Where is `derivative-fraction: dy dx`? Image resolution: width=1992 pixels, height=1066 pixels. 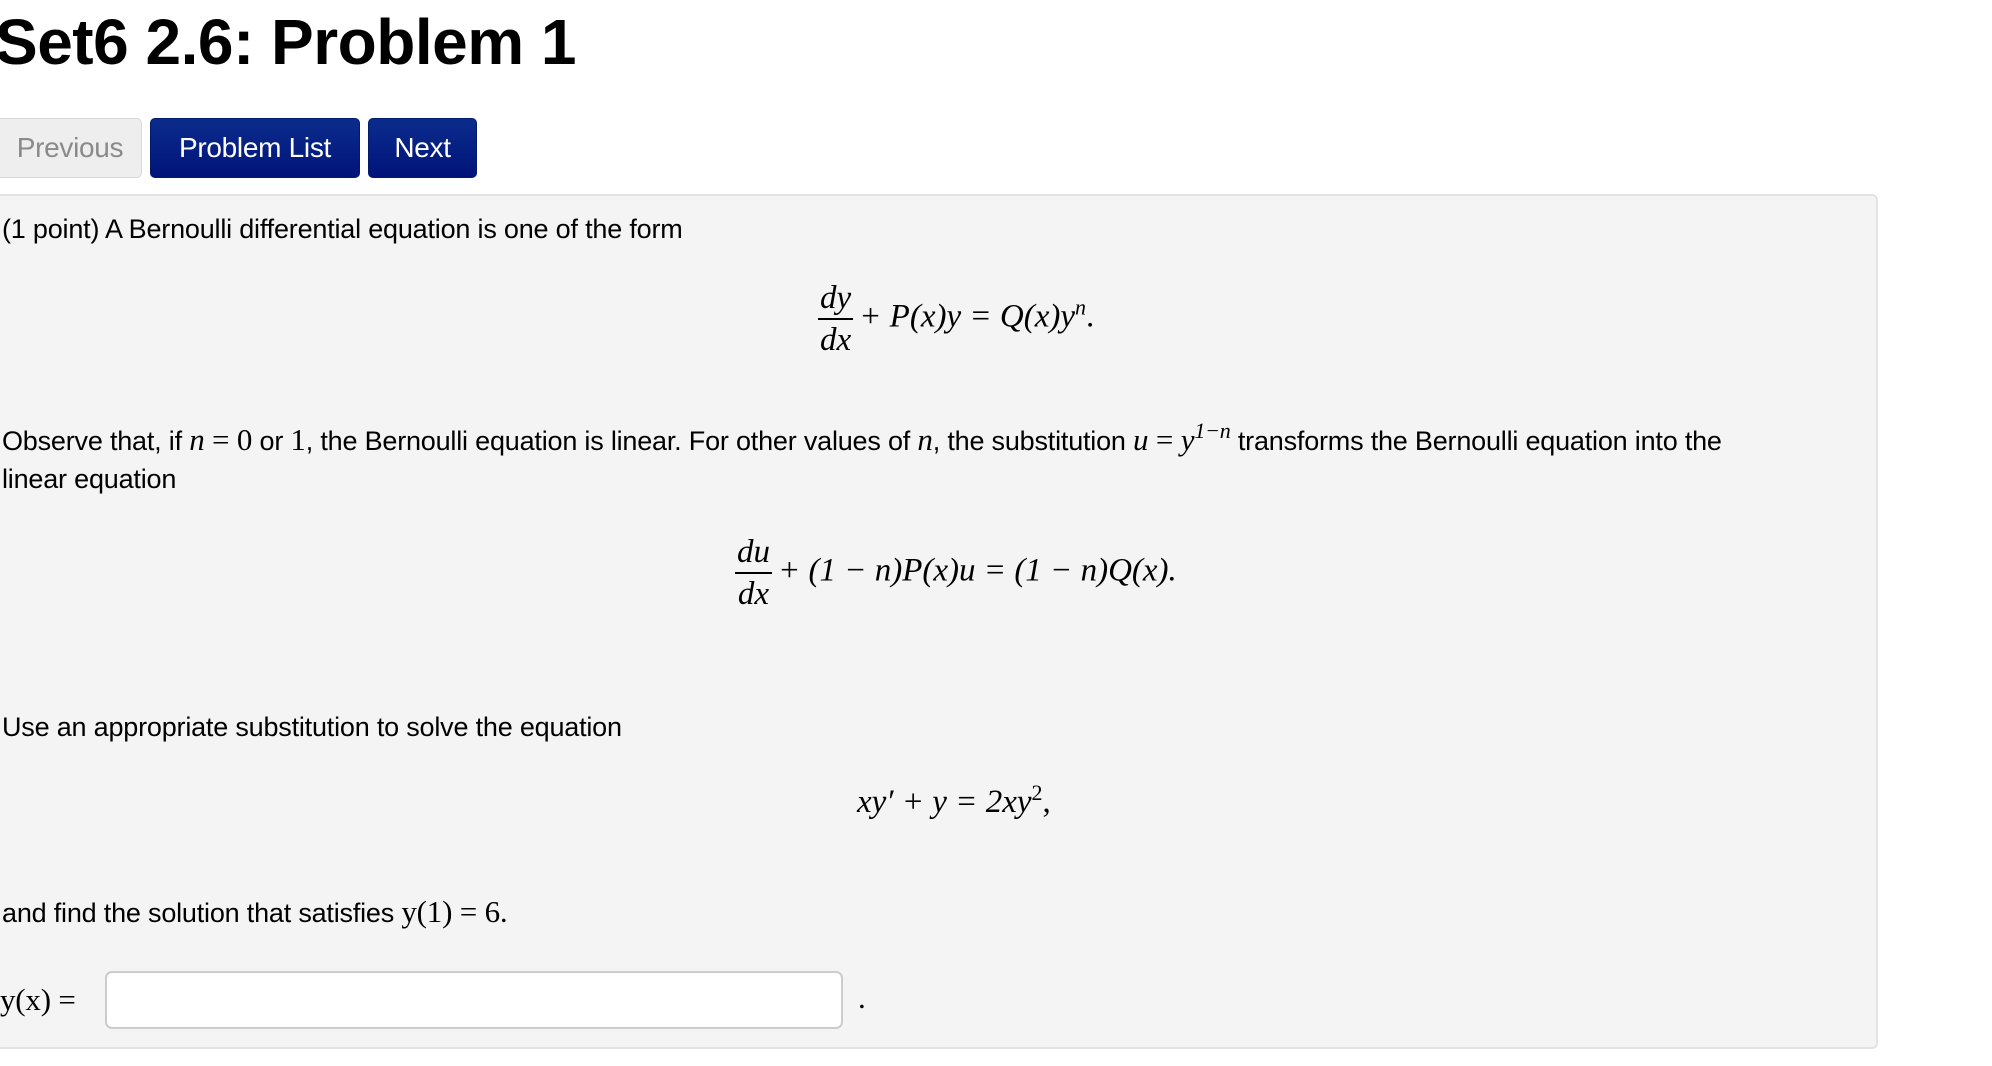 derivative-fraction: dy dx is located at coordinates (836, 319).